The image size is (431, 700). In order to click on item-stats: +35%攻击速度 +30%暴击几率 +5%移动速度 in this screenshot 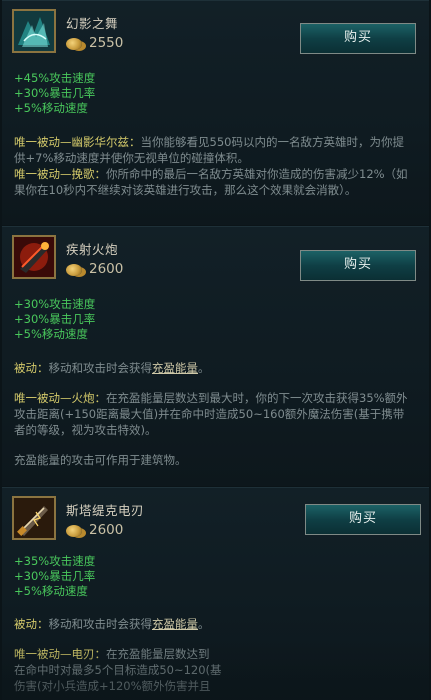, I will do `click(55, 576)`.